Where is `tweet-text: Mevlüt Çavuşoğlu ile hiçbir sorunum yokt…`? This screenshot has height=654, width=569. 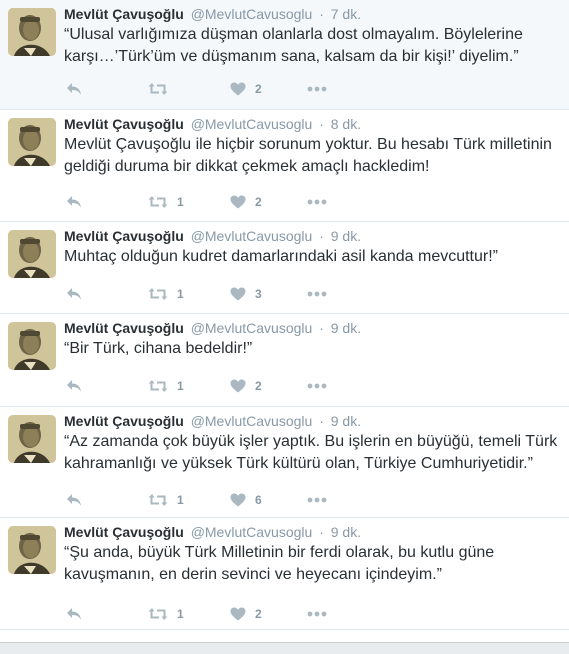
tweet-text: Mevlüt Çavuşoğlu ile hiçbir sorunum yokt… is located at coordinates (308, 155).